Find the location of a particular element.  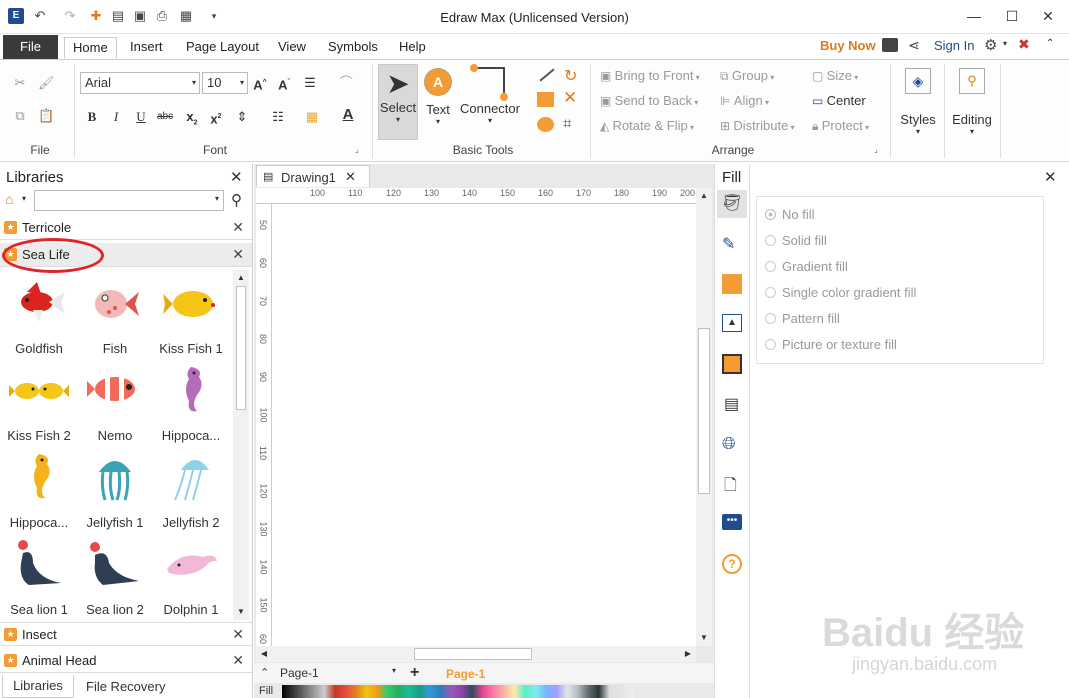

editing-button: ⚲ Editing ▾ is located at coordinates (972, 106).